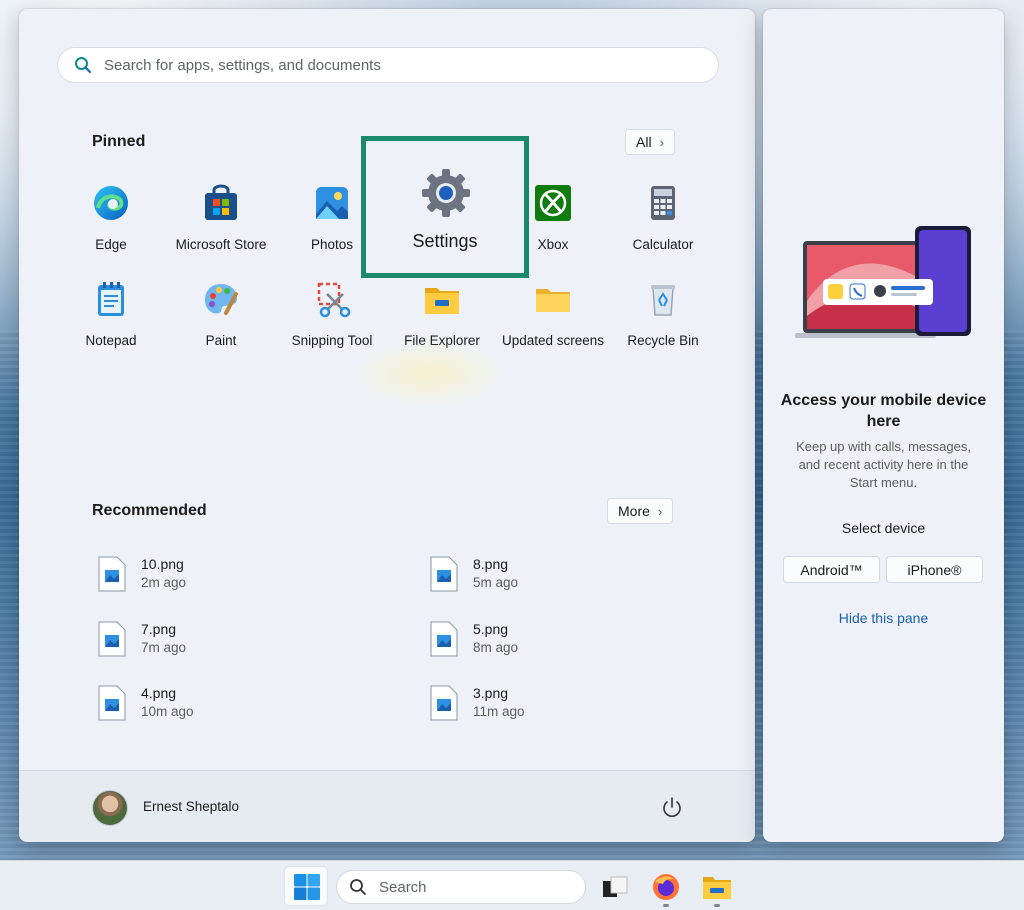  What do you see at coordinates (644, 142) in the screenshot?
I see `all-apps-label: All` at bounding box center [644, 142].